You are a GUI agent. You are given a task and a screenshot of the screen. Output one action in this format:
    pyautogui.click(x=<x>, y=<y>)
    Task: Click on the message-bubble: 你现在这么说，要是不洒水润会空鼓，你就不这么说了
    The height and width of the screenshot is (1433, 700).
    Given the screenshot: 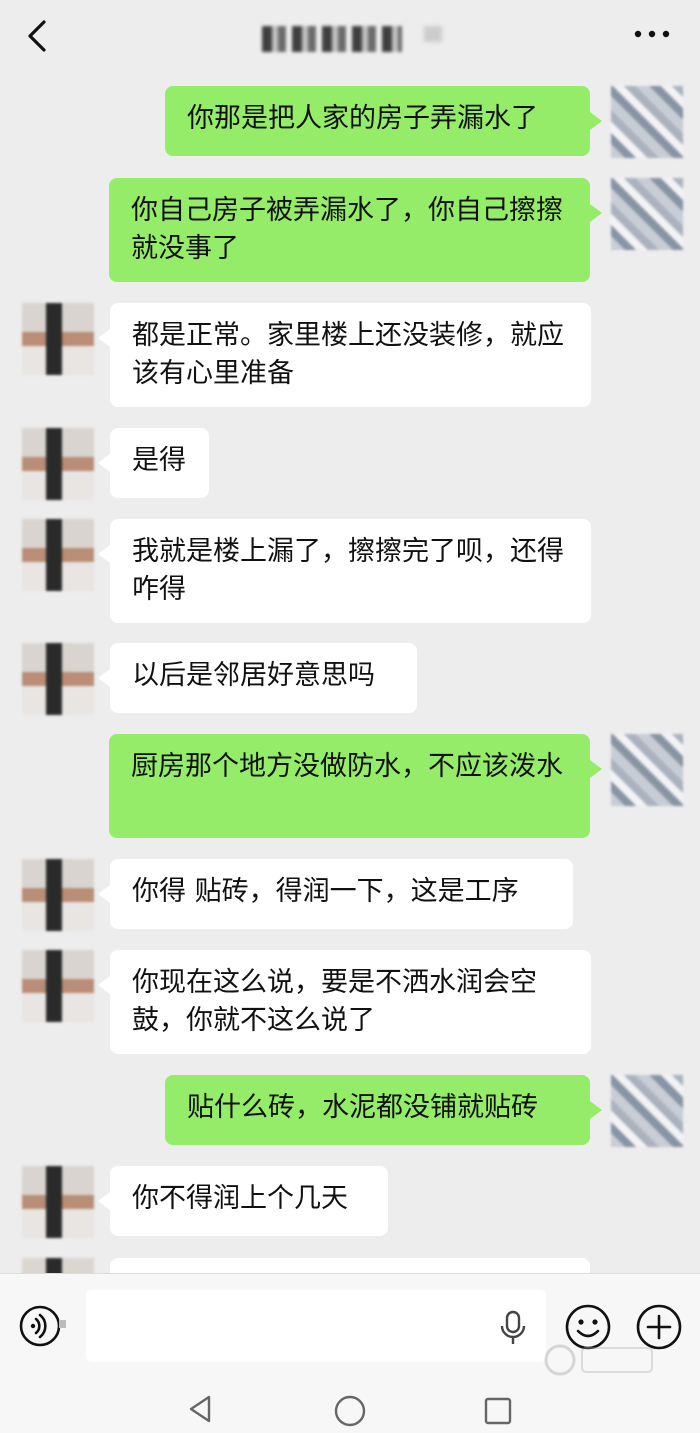 What is the action you would take?
    pyautogui.click(x=344, y=1002)
    